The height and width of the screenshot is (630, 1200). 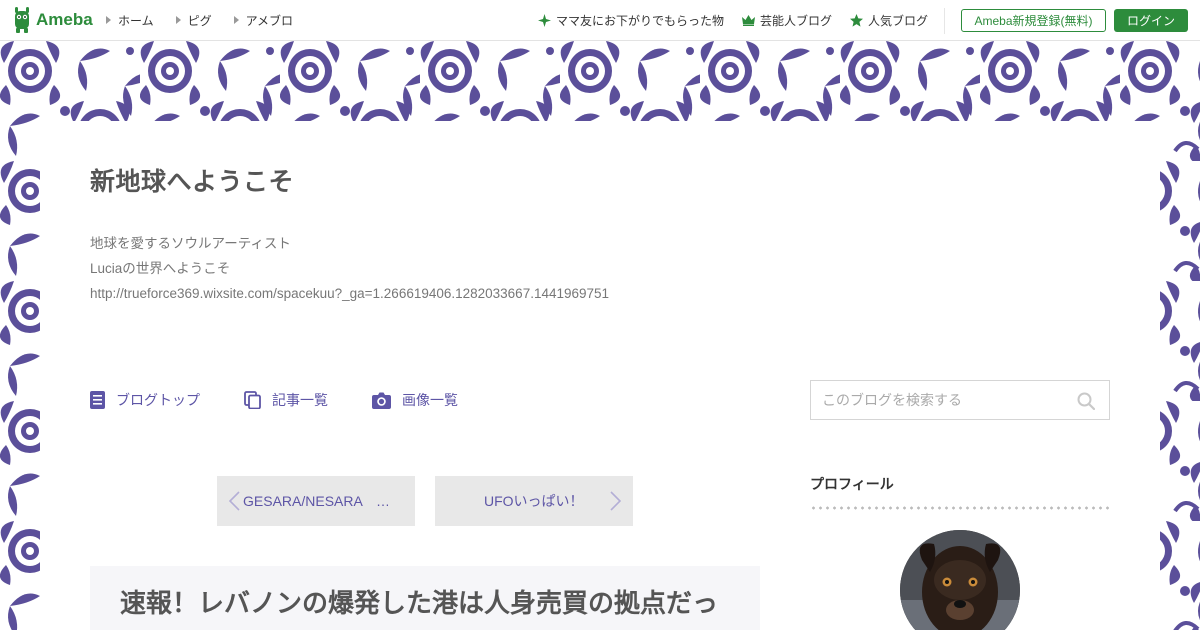 I want to click on top-nav-label: ピグ, so click(x=199, y=20).